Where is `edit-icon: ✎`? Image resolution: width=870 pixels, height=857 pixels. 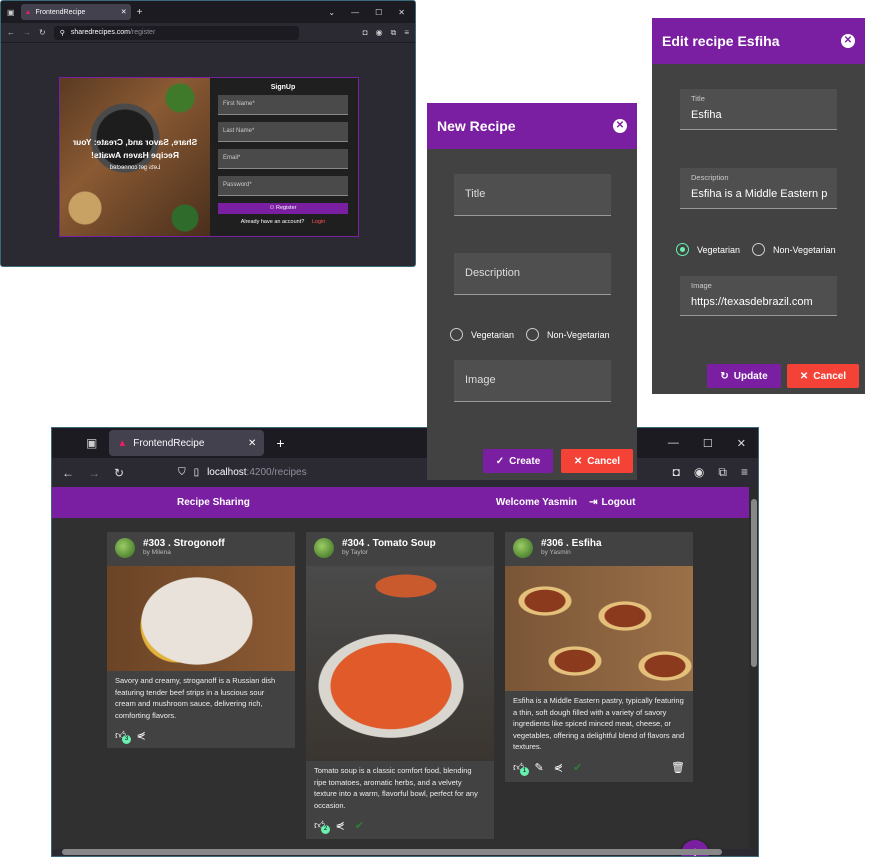
edit-icon: ✎ is located at coordinates (539, 767).